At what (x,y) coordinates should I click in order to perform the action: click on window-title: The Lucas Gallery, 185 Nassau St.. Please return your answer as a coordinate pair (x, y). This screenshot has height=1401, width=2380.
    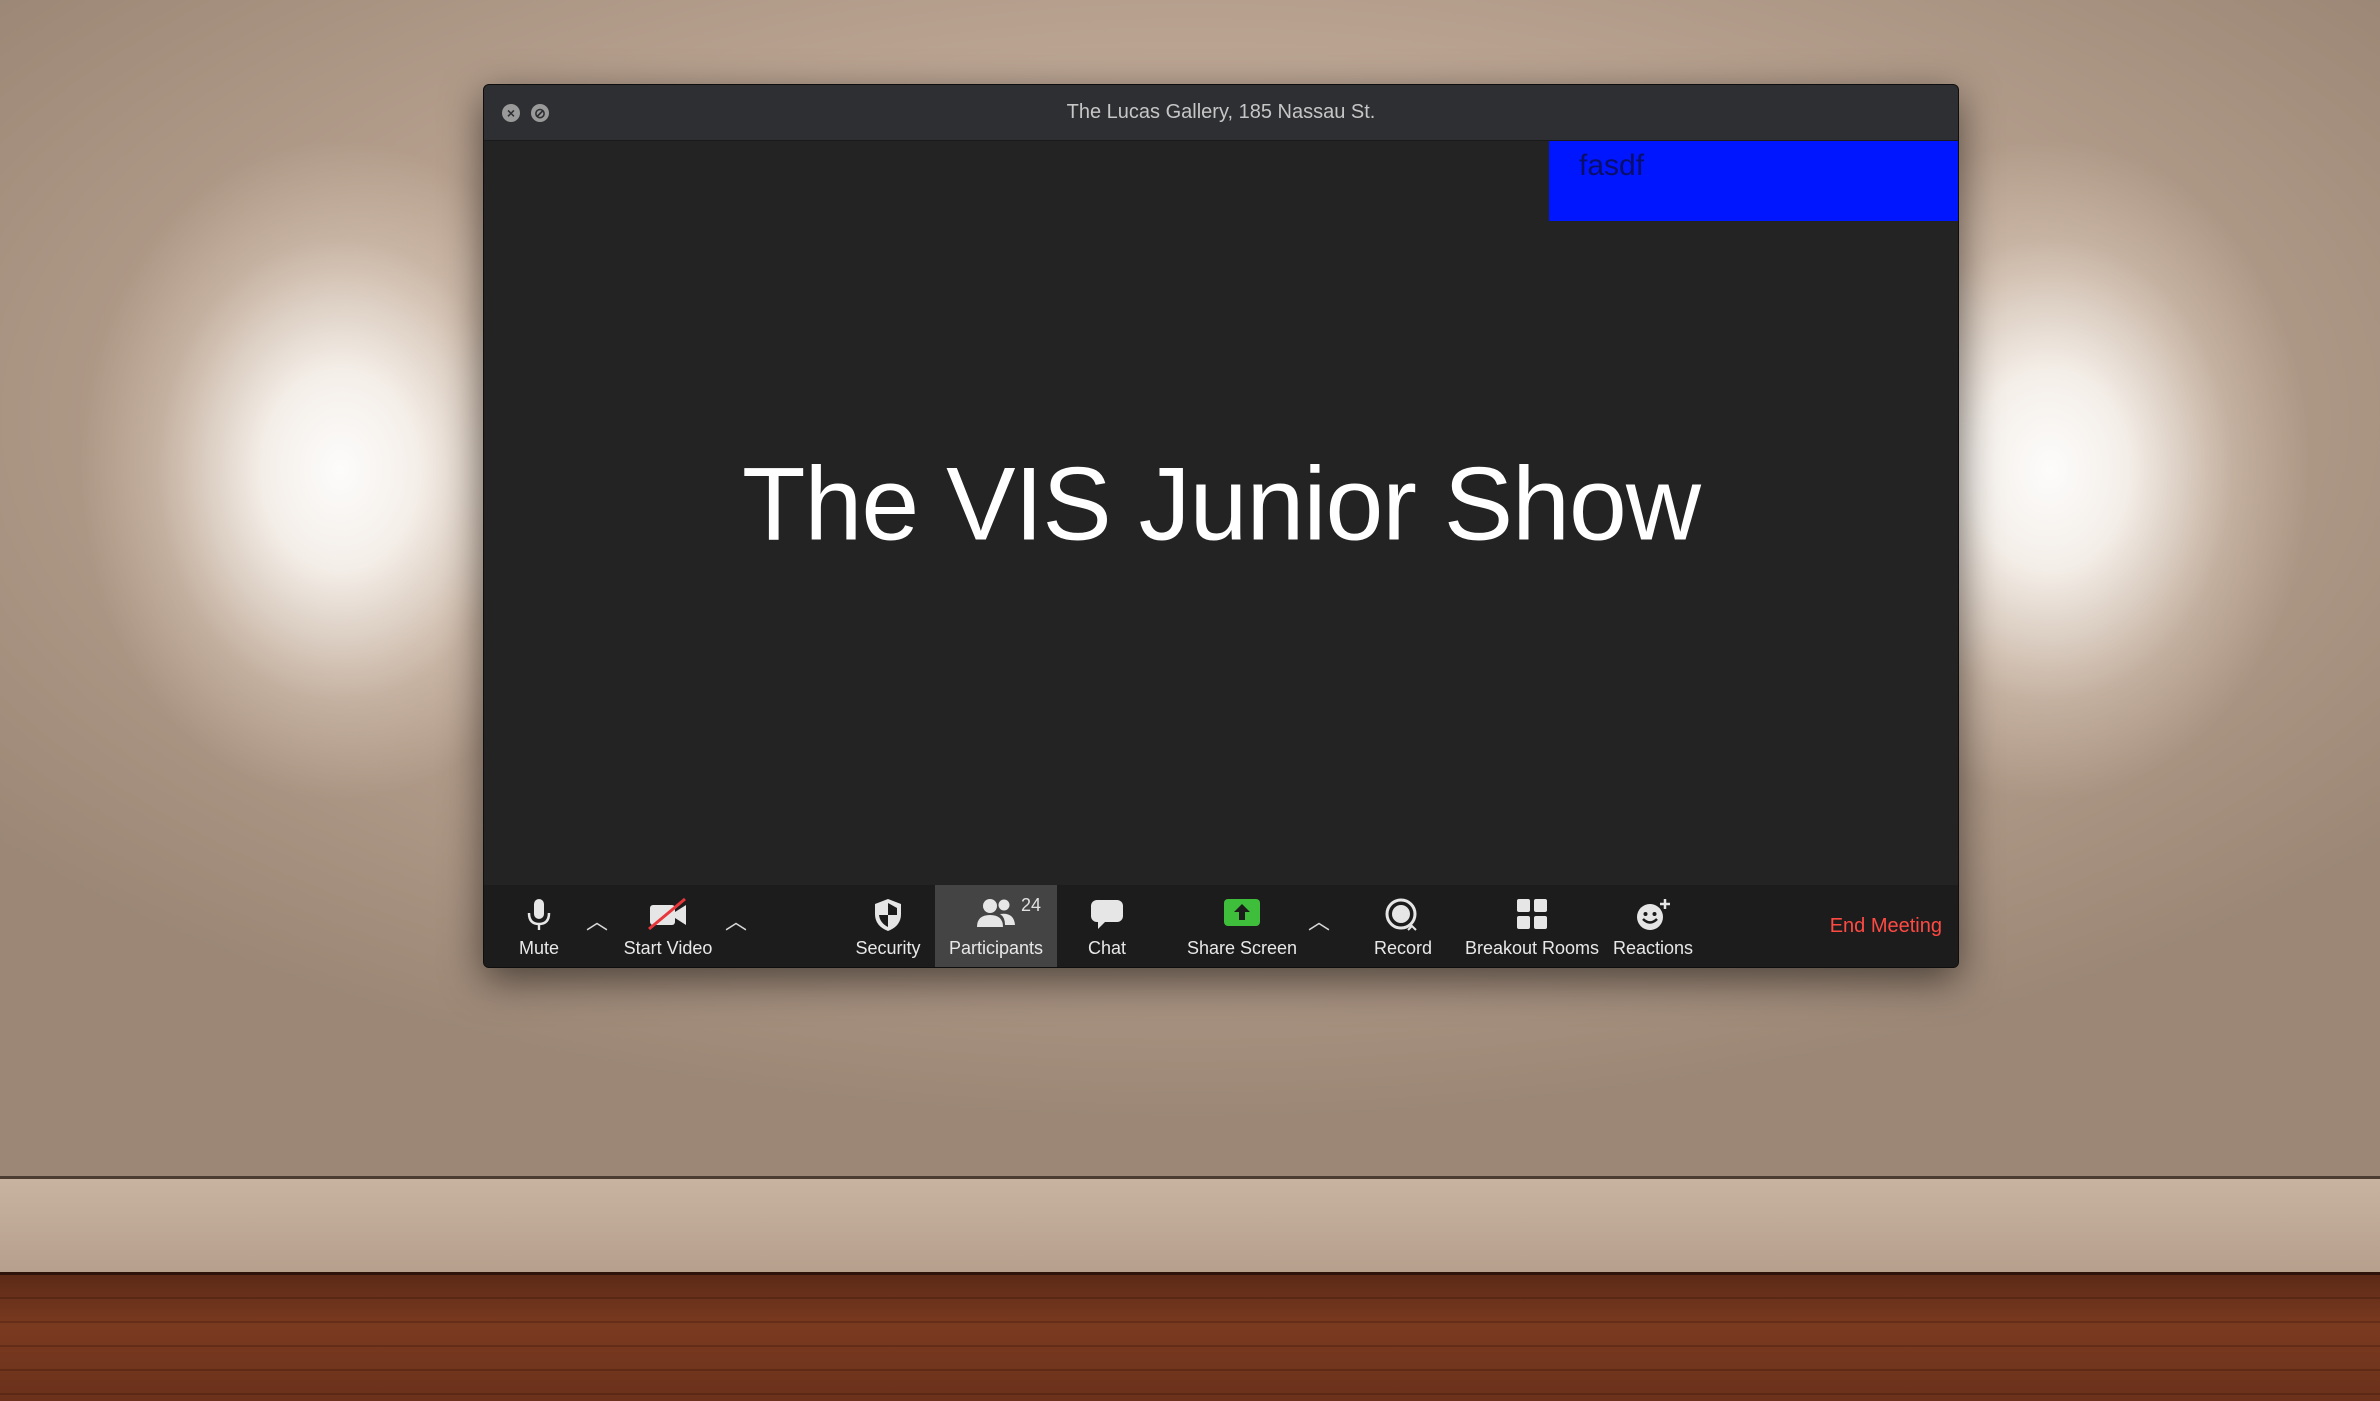
    Looking at the image, I should click on (1221, 112).